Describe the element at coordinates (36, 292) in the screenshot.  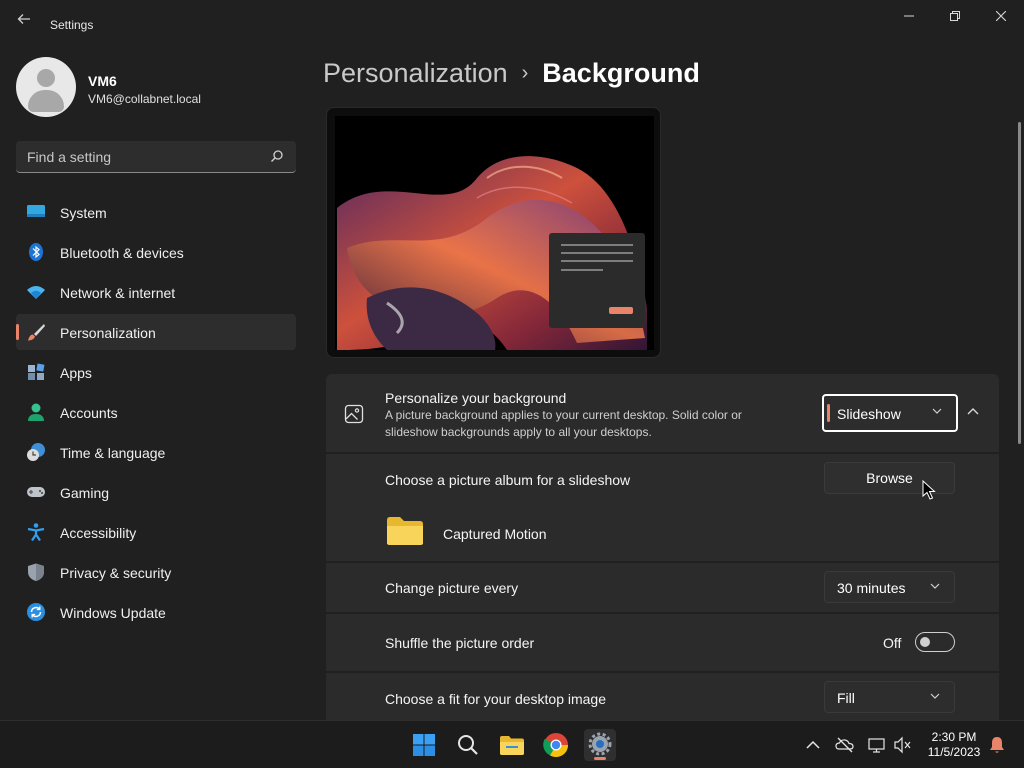
I see `wifi-icon` at that location.